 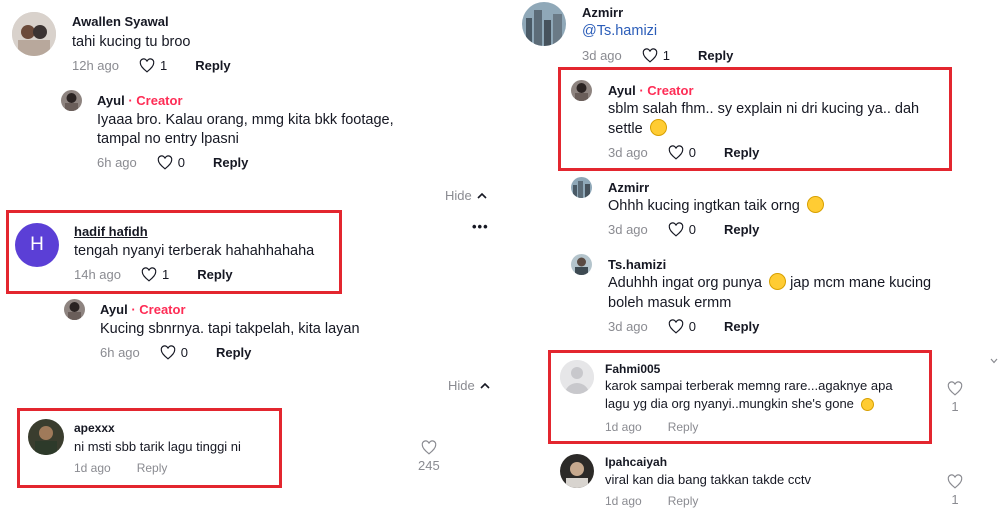 What do you see at coordinates (95, 65) in the screenshot?
I see `timestamp: 12h ago` at bounding box center [95, 65].